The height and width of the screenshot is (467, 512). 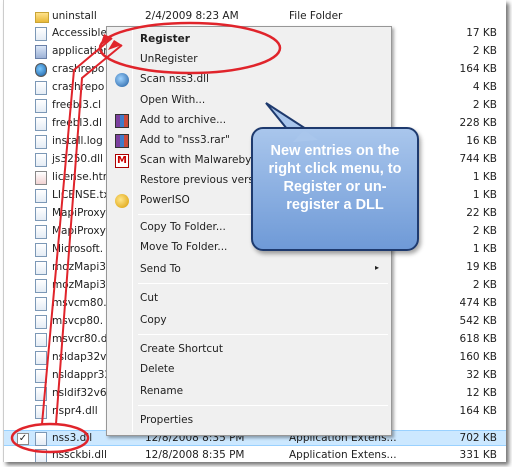 I want to click on menu-item-label: Send To, so click(x=160, y=269).